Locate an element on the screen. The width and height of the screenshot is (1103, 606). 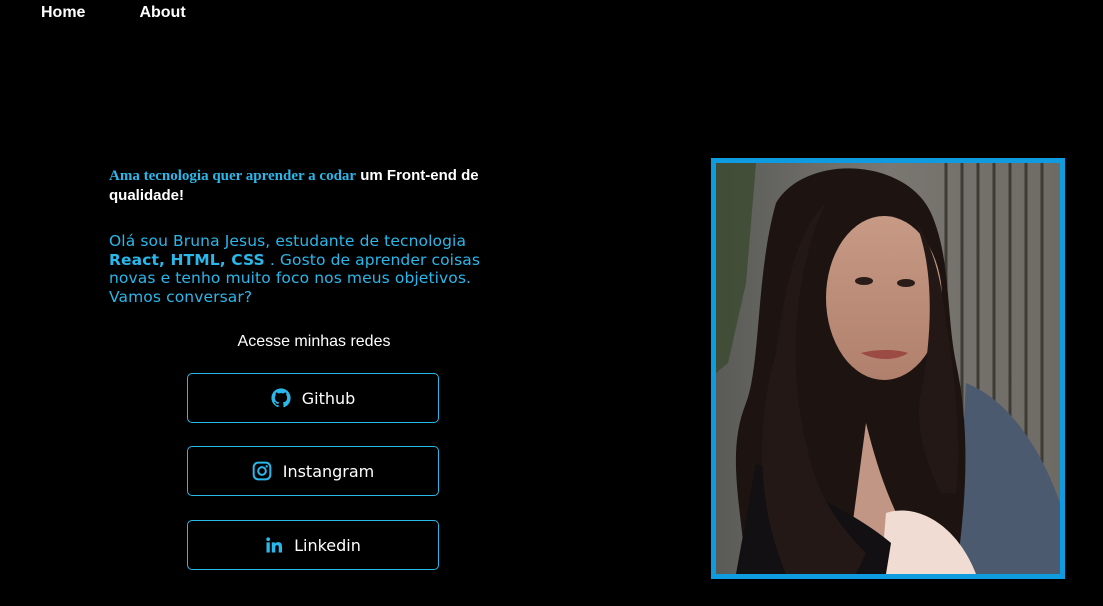
social-title: Acesse minhas redes is located at coordinates (314, 341).